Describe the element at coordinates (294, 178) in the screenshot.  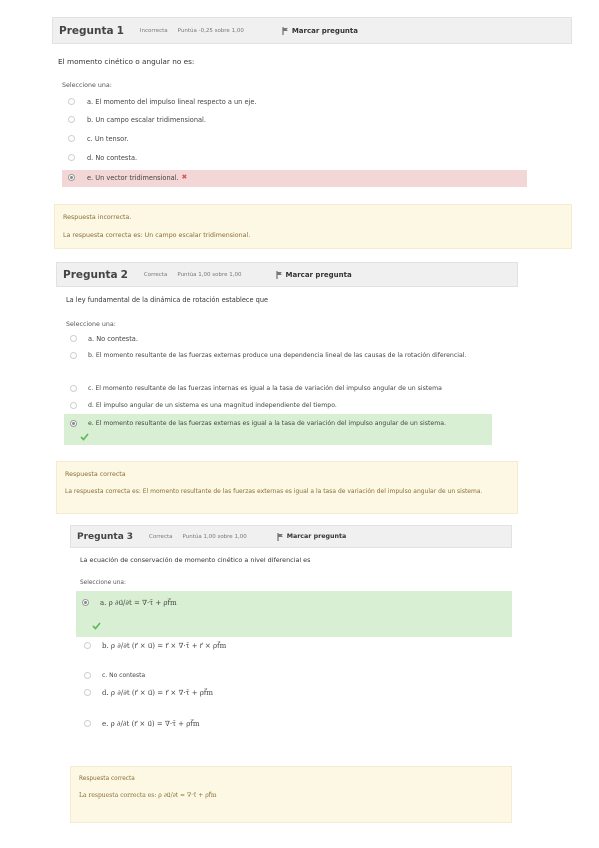
I see `option-e-selected-incorrect: e. Un vector tridimensional. ✖` at that location.